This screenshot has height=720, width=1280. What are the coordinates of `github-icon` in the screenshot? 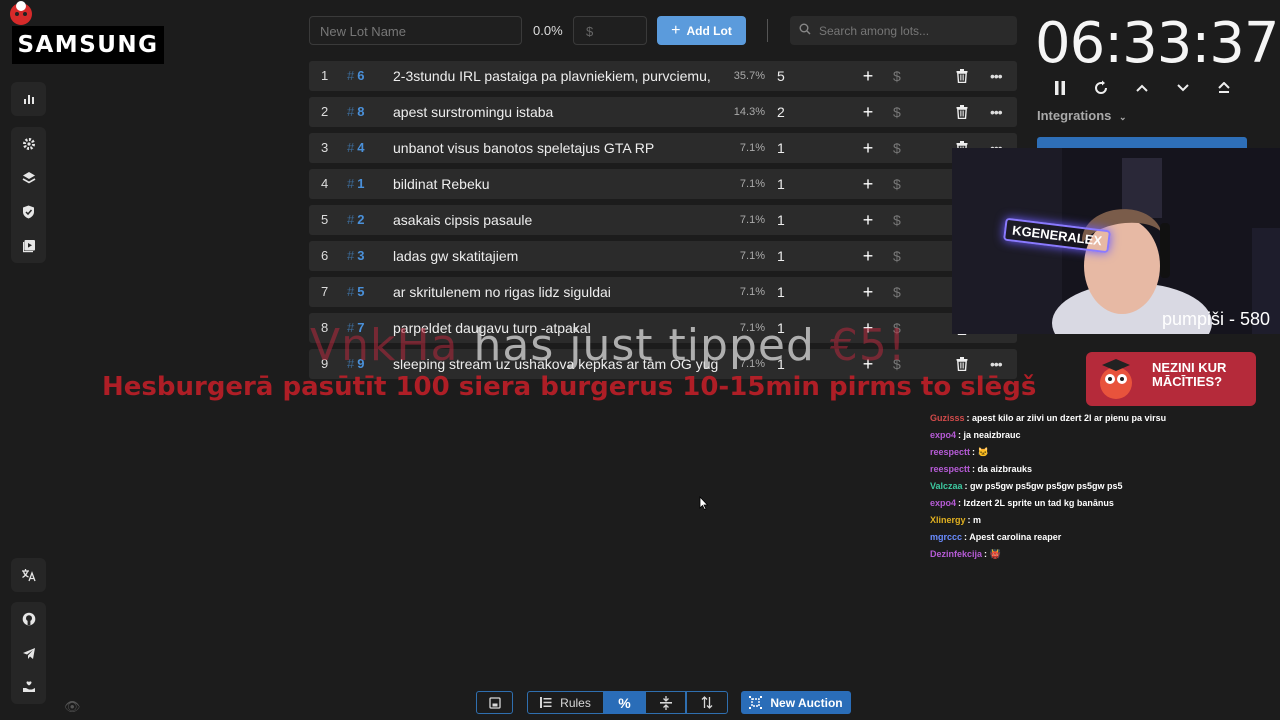 It's located at (28, 619).